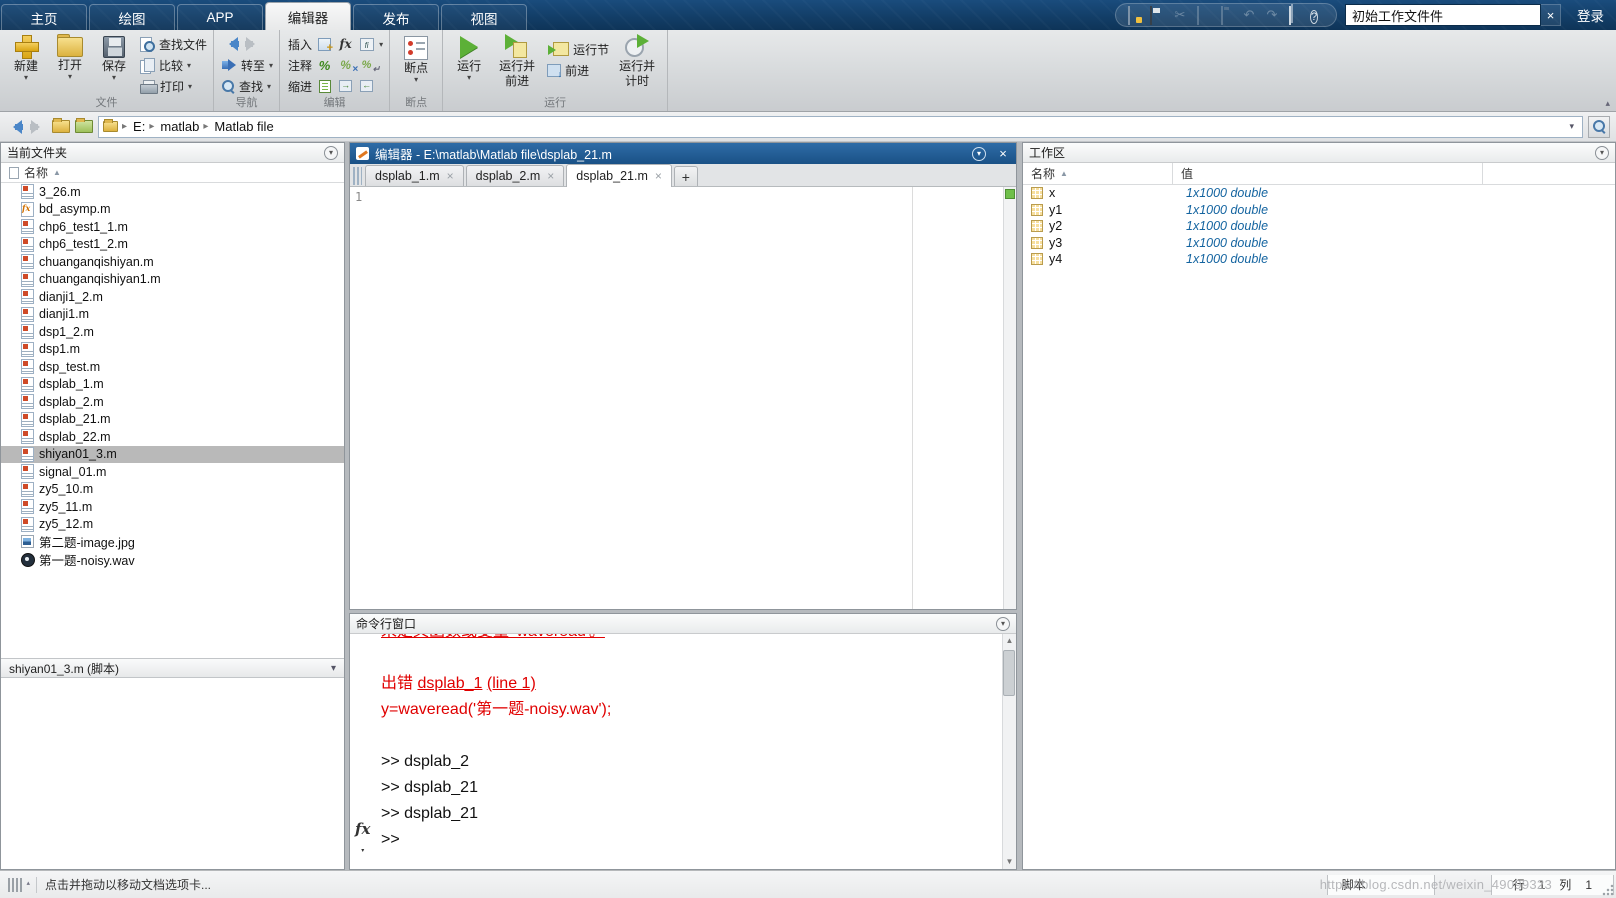 The width and height of the screenshot is (1616, 898). I want to click on save-icon, so click(1157, 15).